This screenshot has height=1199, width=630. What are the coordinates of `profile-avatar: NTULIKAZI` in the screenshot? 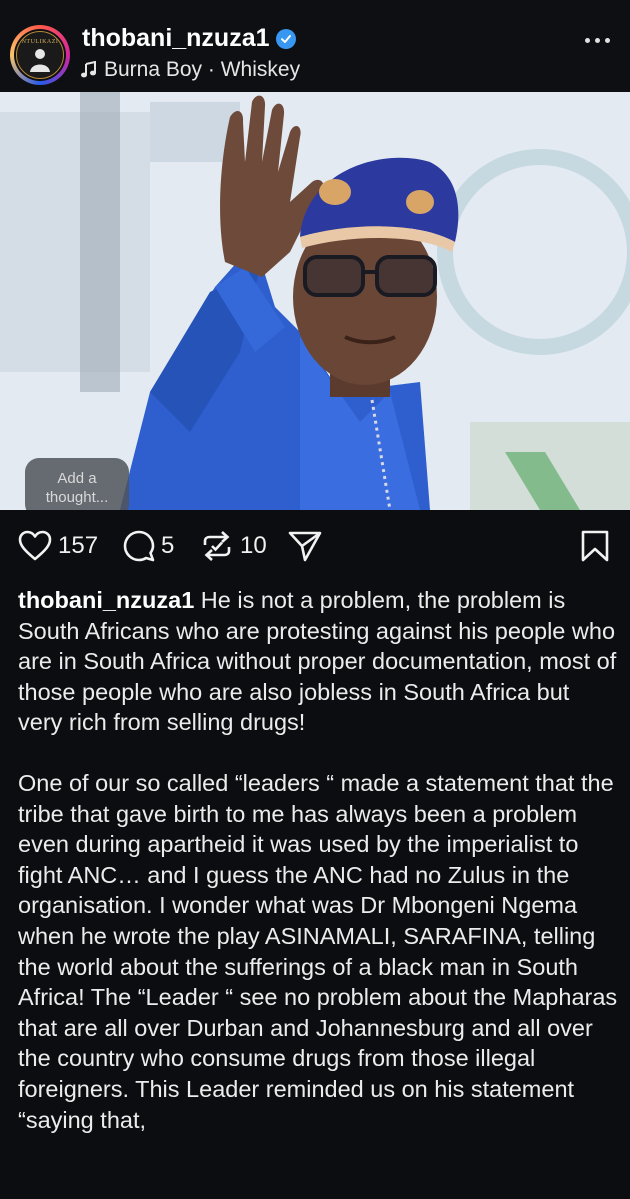 It's located at (40, 55).